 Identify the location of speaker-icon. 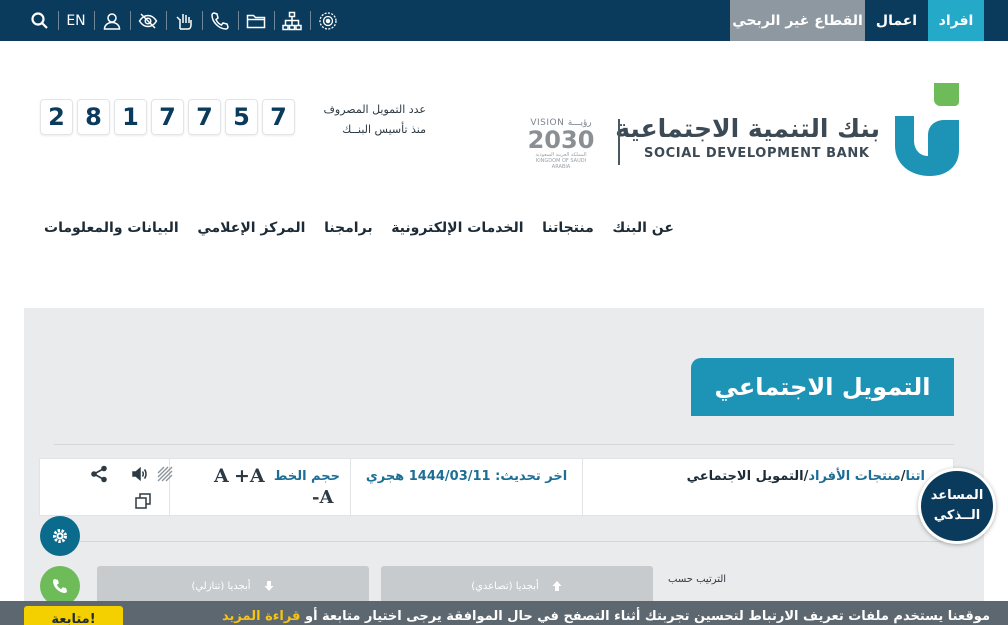
(140, 474).